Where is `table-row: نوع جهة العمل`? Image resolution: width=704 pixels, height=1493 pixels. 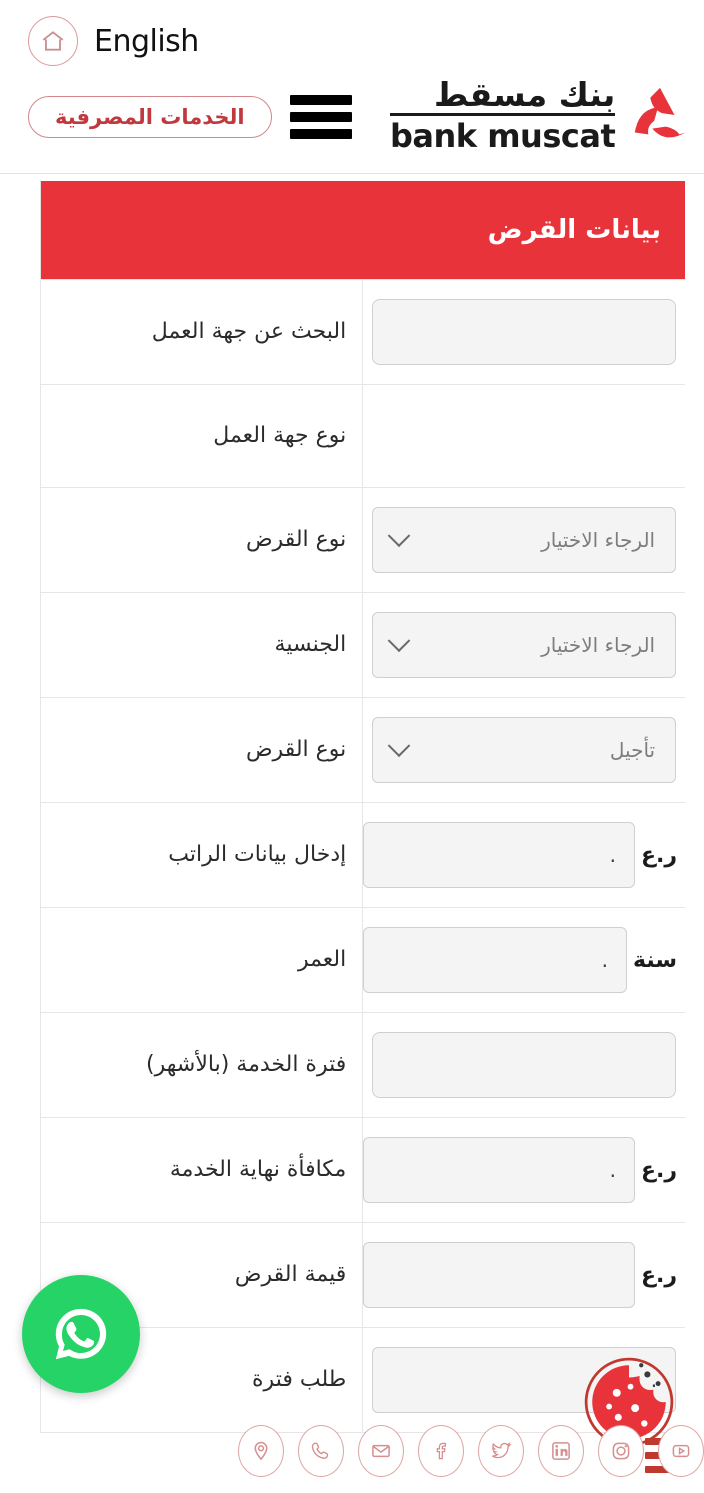
table-row: نوع جهة العمل is located at coordinates (362, 436).